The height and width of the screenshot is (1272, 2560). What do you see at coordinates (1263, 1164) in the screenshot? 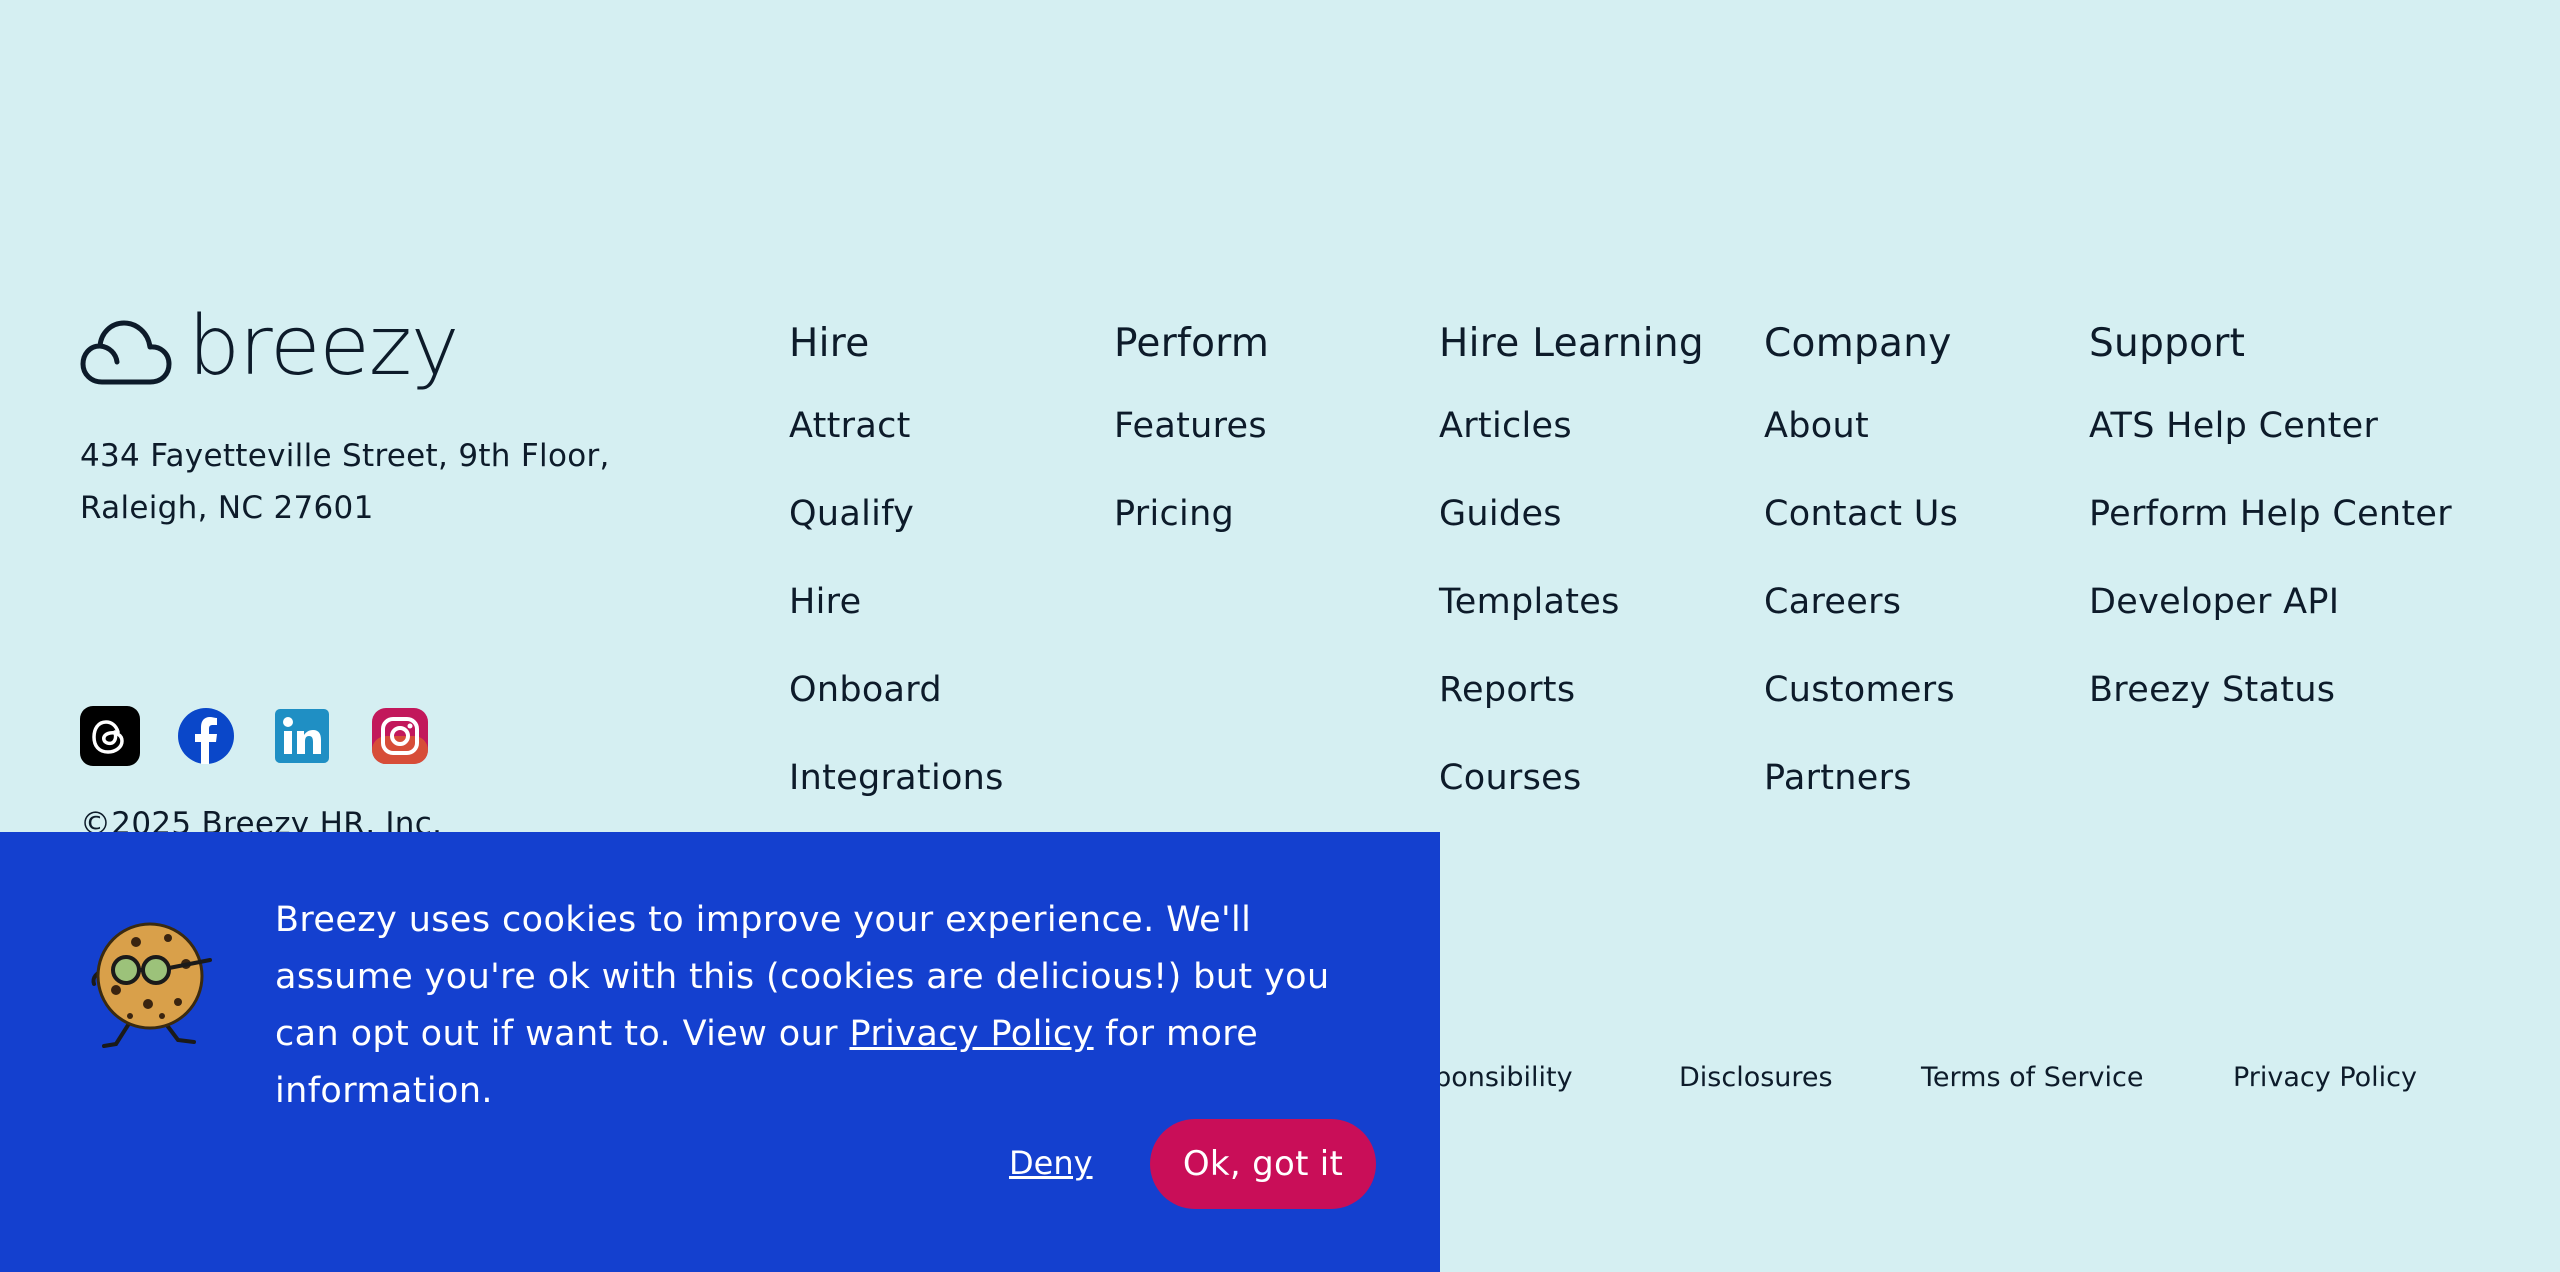
I see `accept-cookies-button: Ok, got it` at bounding box center [1263, 1164].